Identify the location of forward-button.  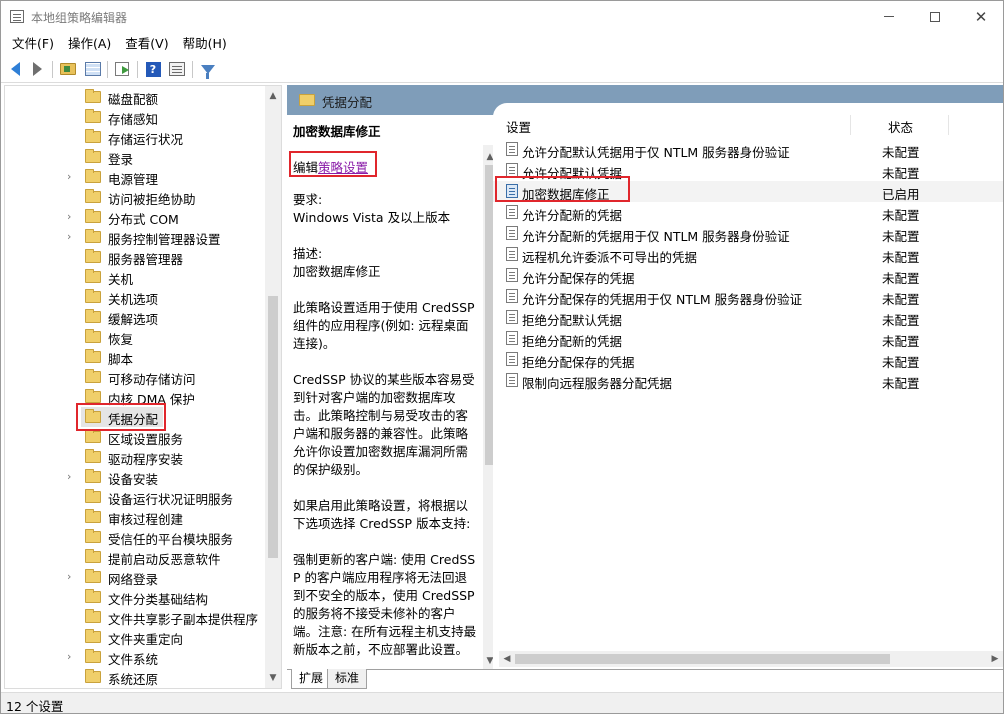
(37, 69).